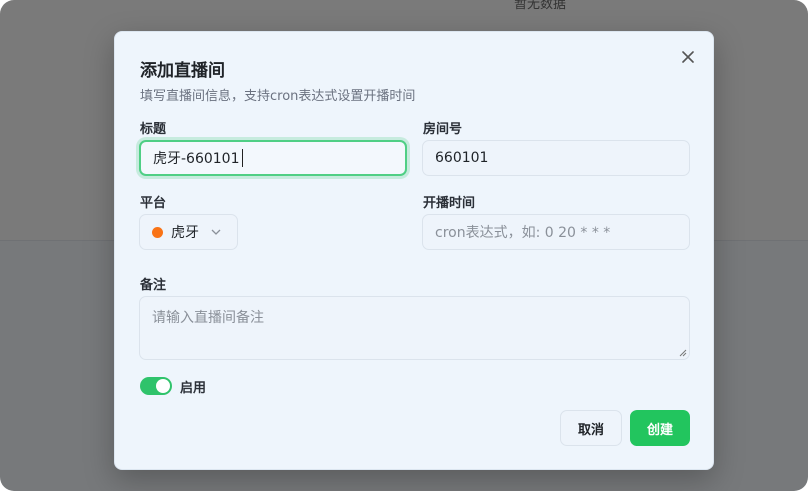 Image resolution: width=808 pixels, height=491 pixels. Describe the element at coordinates (193, 388) in the screenshot. I see `enable-toggle-label: 启用` at that location.